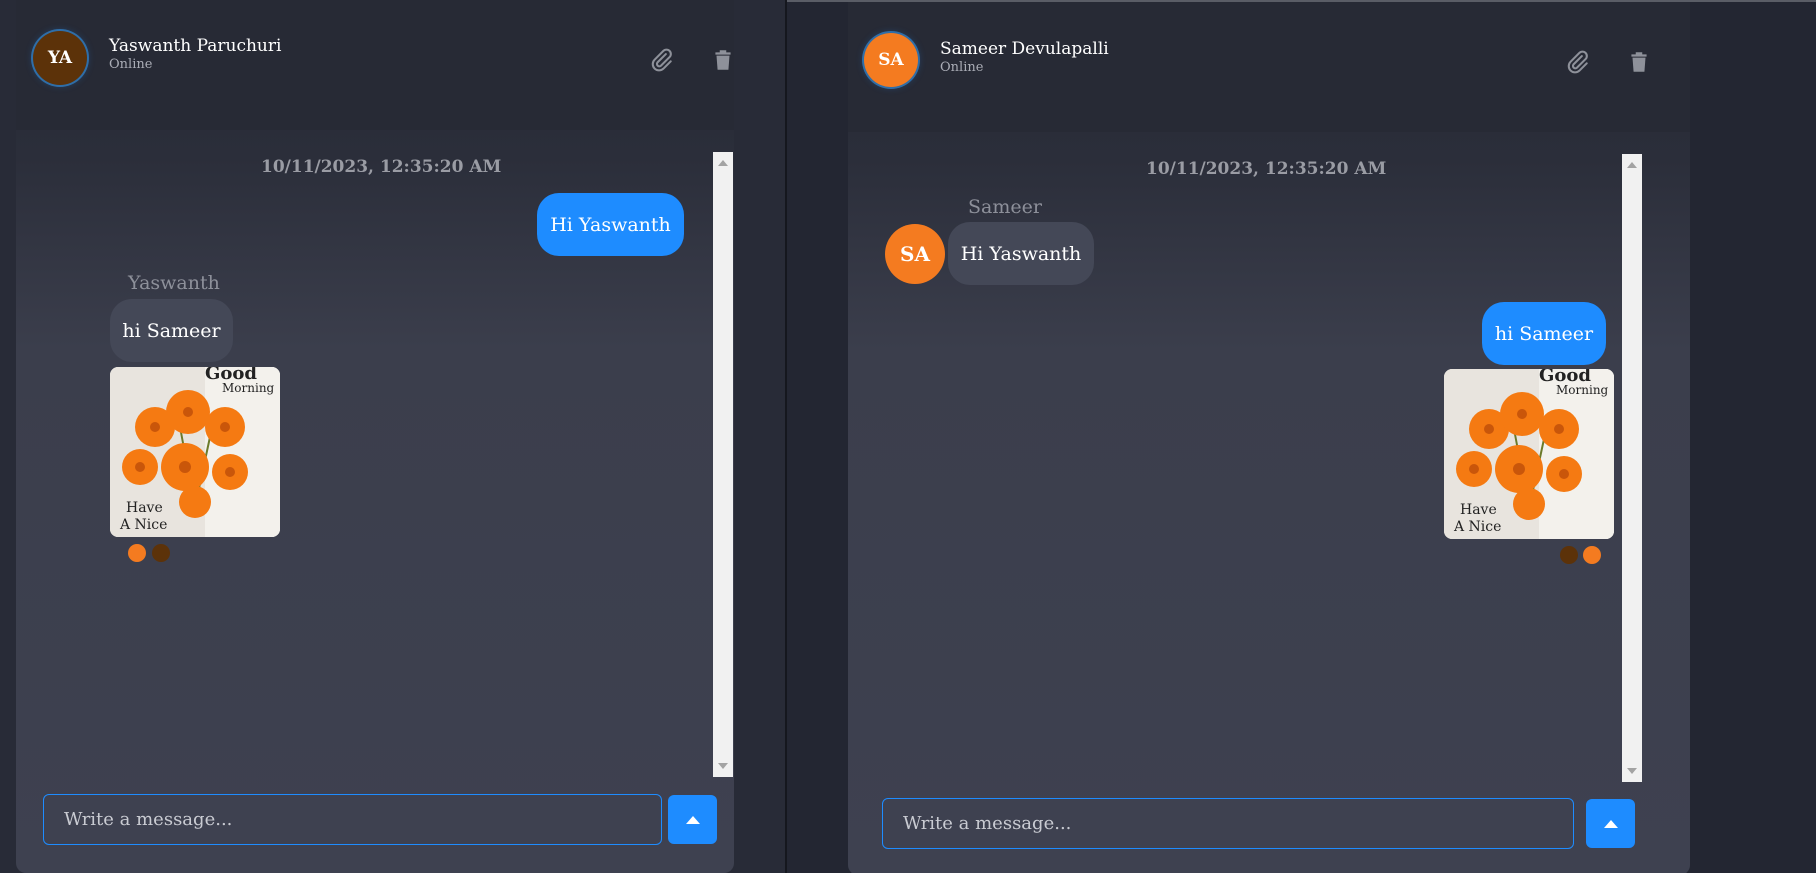  I want to click on incoming-message: hi Sameer, so click(171, 330).